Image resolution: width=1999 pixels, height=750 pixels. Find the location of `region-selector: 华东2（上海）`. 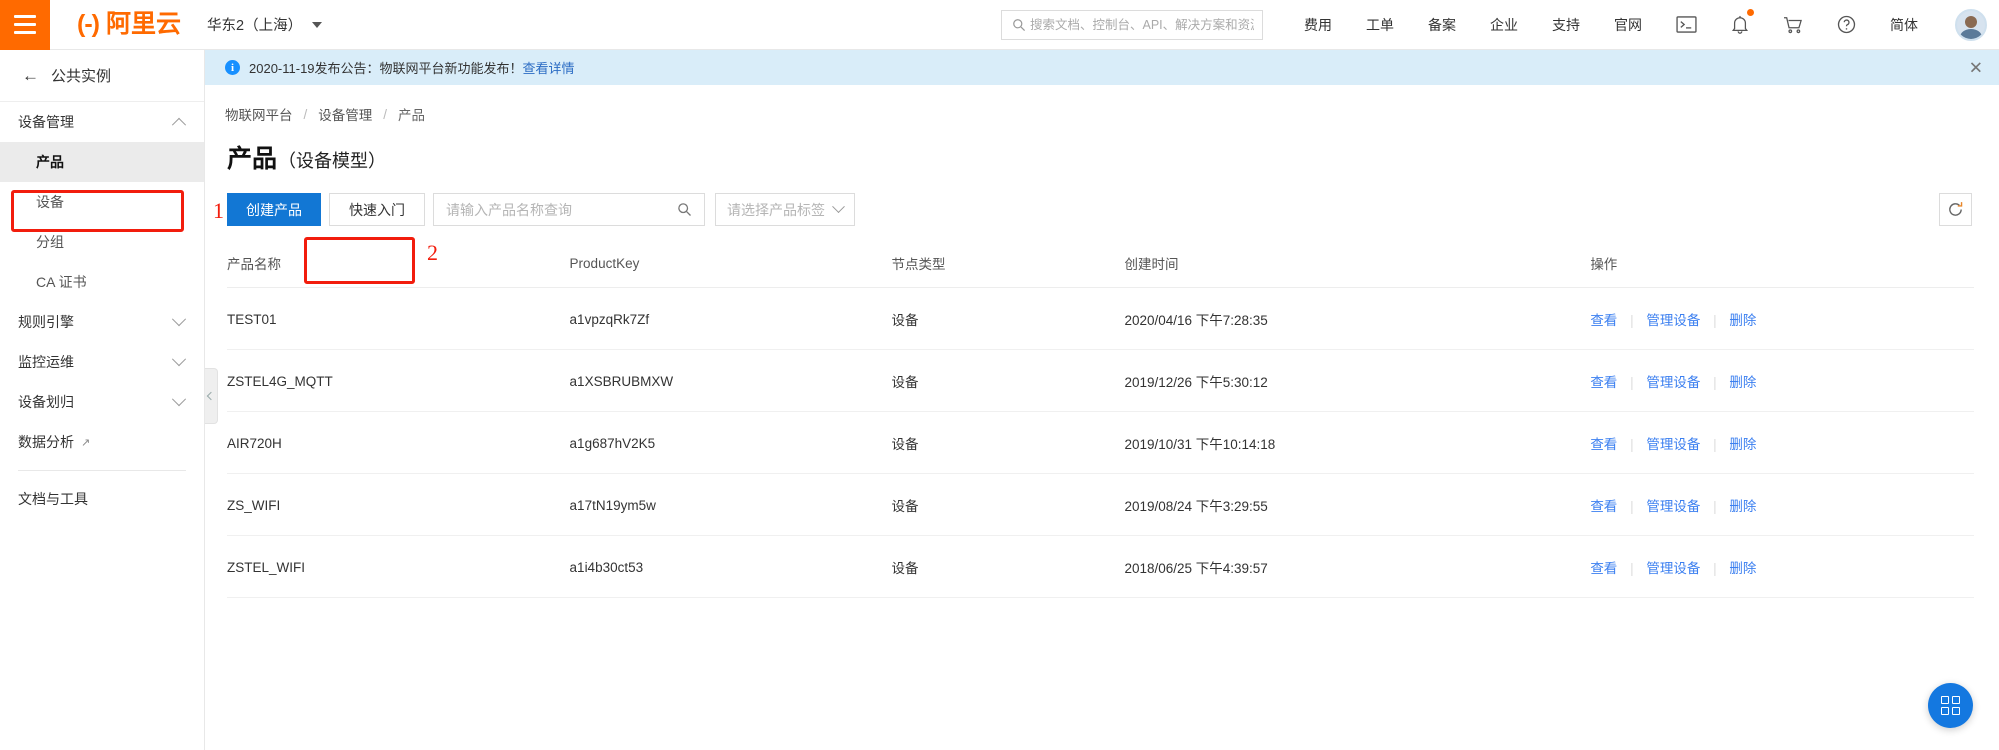

region-selector: 华东2（上海） is located at coordinates (265, 24).